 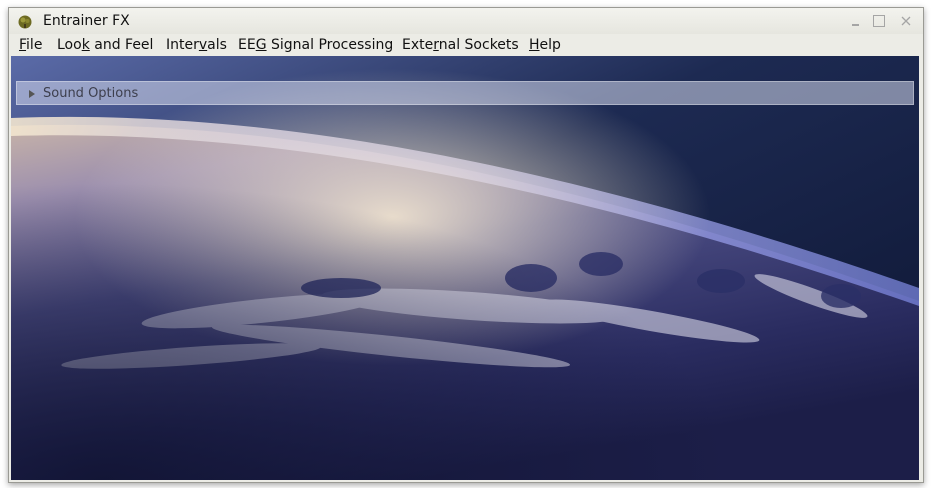 I want to click on close-icon, so click(x=906, y=21).